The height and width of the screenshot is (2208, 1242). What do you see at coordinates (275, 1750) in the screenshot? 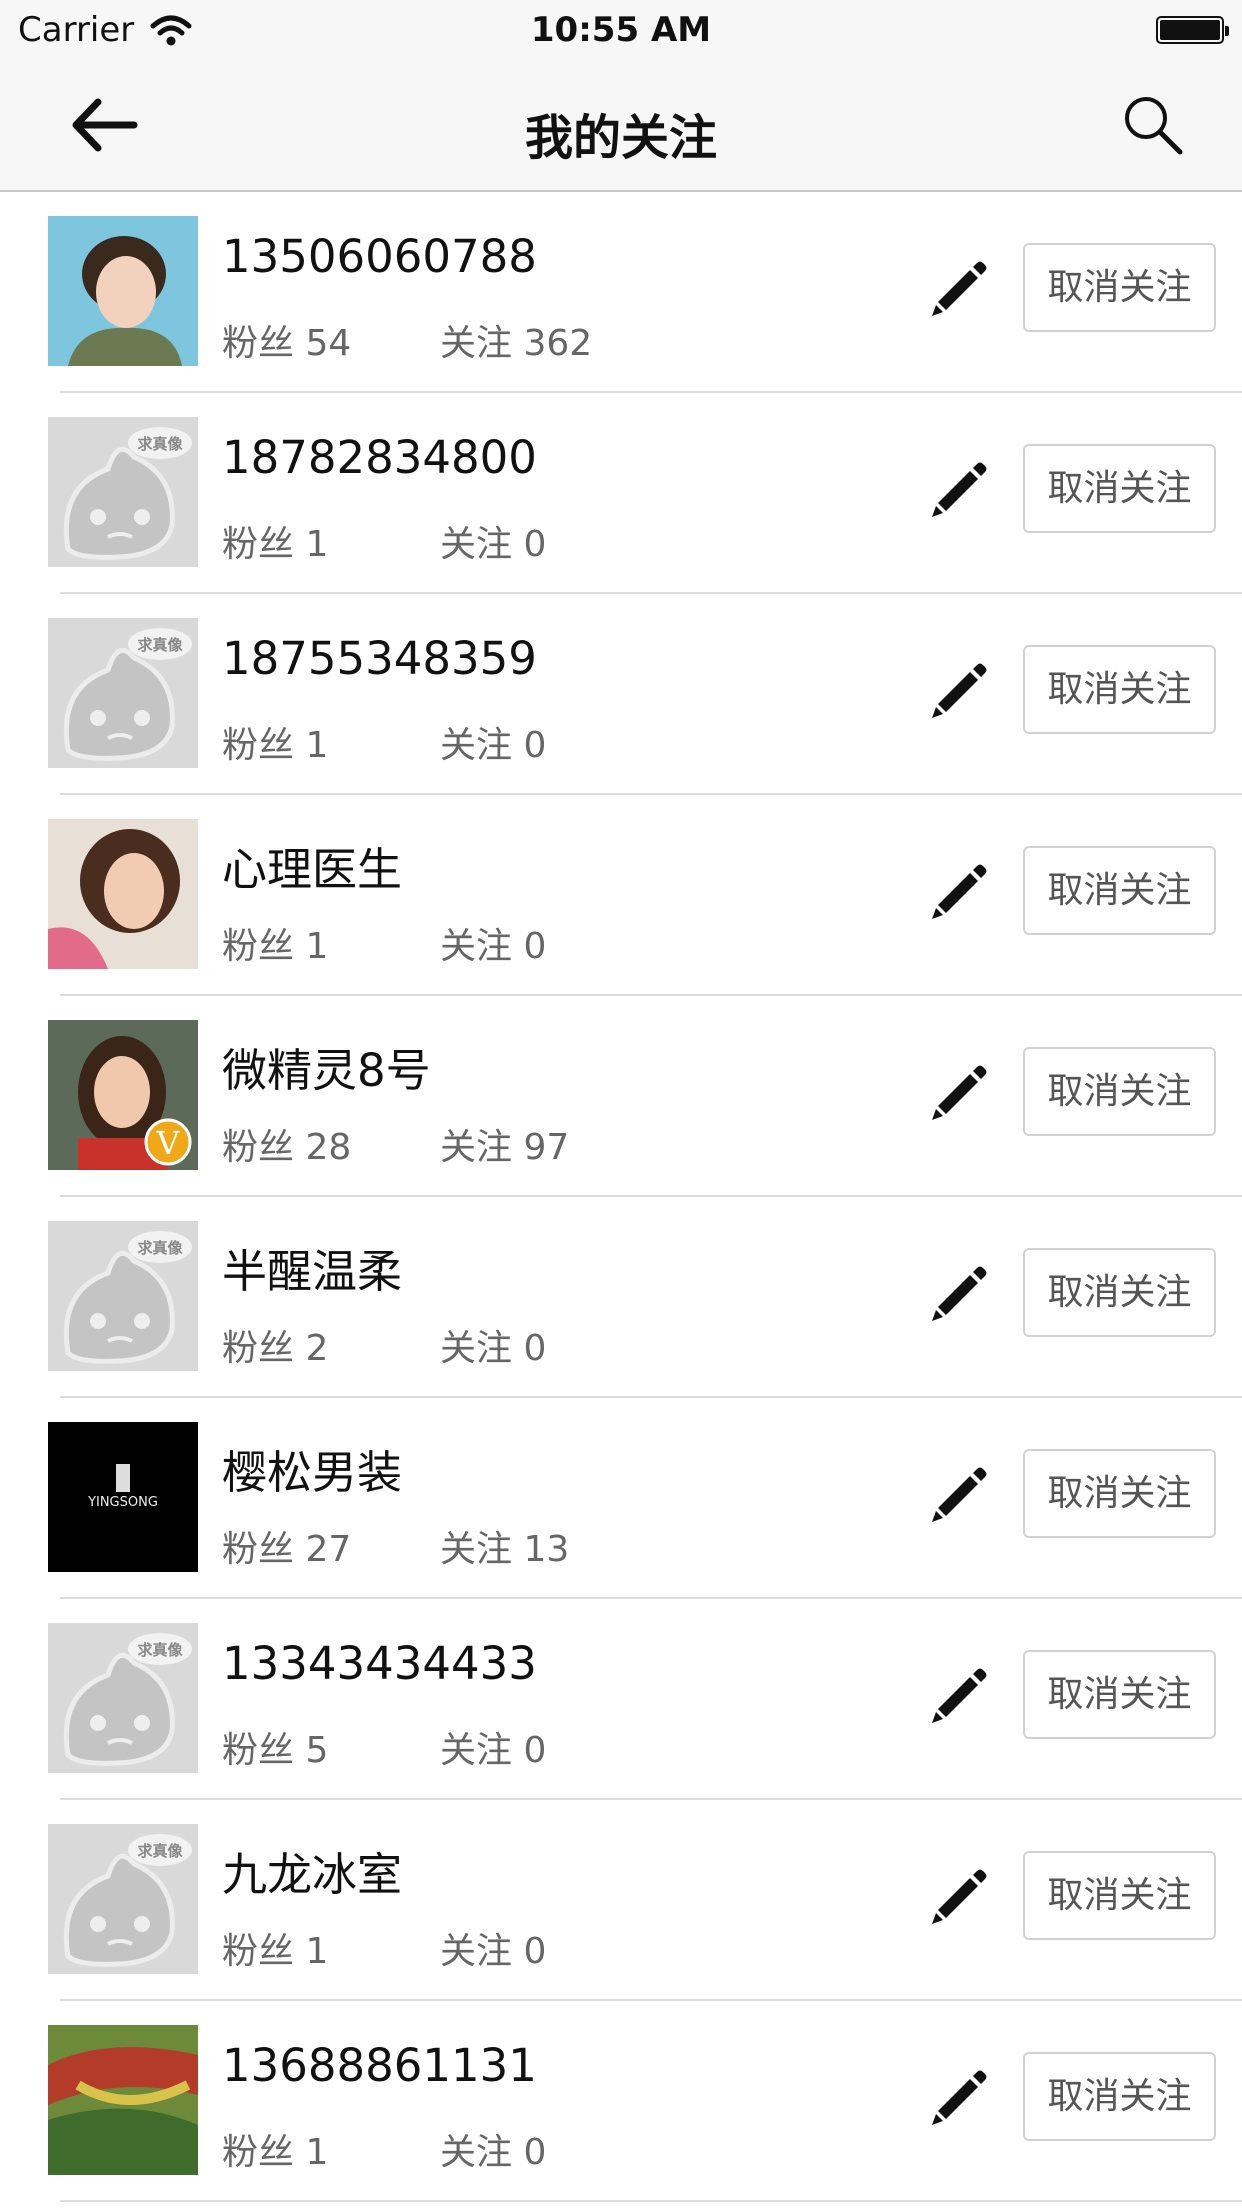
I see `fans-count: 粉丝 5` at bounding box center [275, 1750].